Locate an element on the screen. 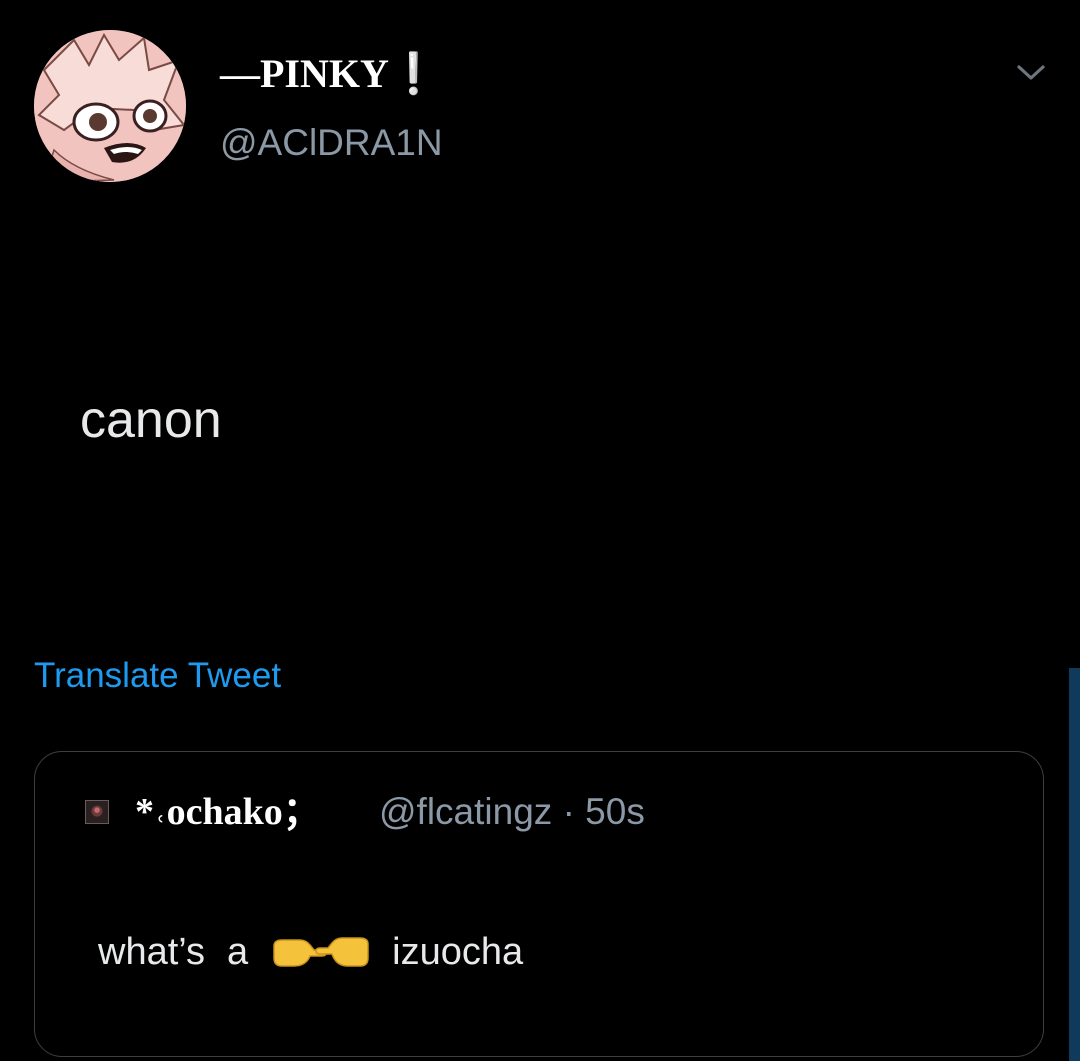  quote-text-word: what’s is located at coordinates (152, 952).